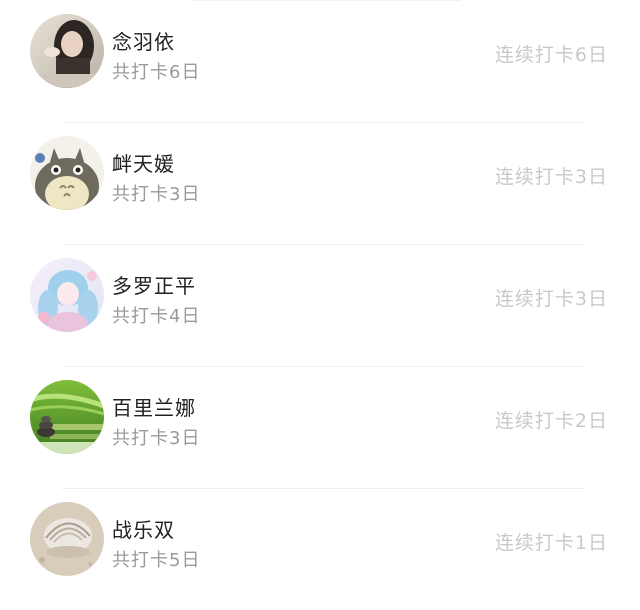  What do you see at coordinates (551, 543) in the screenshot?
I see `streak-checkins: 连续打卡1日` at bounding box center [551, 543].